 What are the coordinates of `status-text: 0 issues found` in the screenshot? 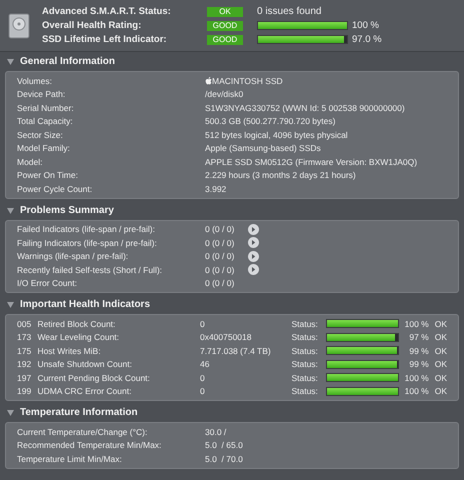 It's located at (289, 11).